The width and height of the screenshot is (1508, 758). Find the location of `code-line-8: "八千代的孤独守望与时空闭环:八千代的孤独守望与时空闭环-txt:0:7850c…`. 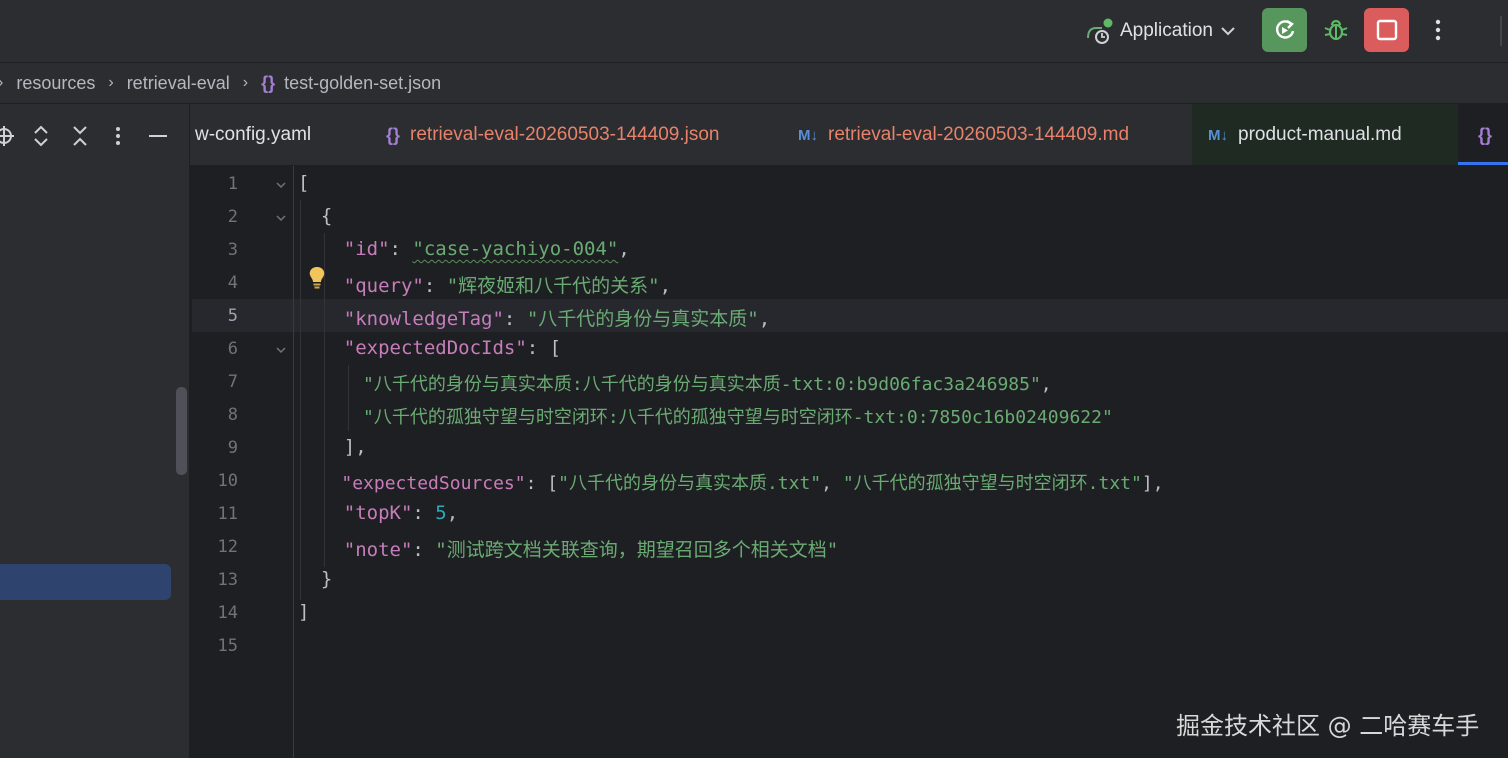

code-line-8: "八千代的孤独守望与时空闭环:八千代的孤独守望与时空闭环-txt:0:7850c… is located at coordinates (705, 416).